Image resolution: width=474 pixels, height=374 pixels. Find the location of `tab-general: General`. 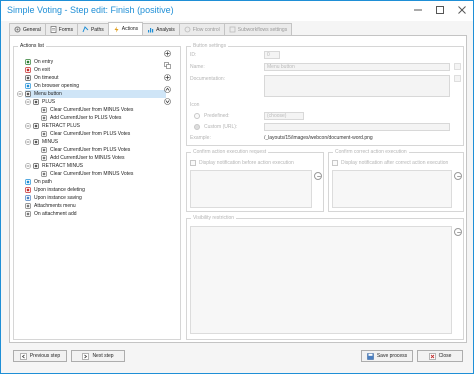

tab-general: General is located at coordinates (27, 29).